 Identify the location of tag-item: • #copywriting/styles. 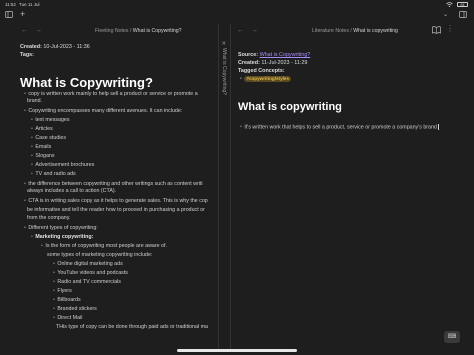
(266, 79).